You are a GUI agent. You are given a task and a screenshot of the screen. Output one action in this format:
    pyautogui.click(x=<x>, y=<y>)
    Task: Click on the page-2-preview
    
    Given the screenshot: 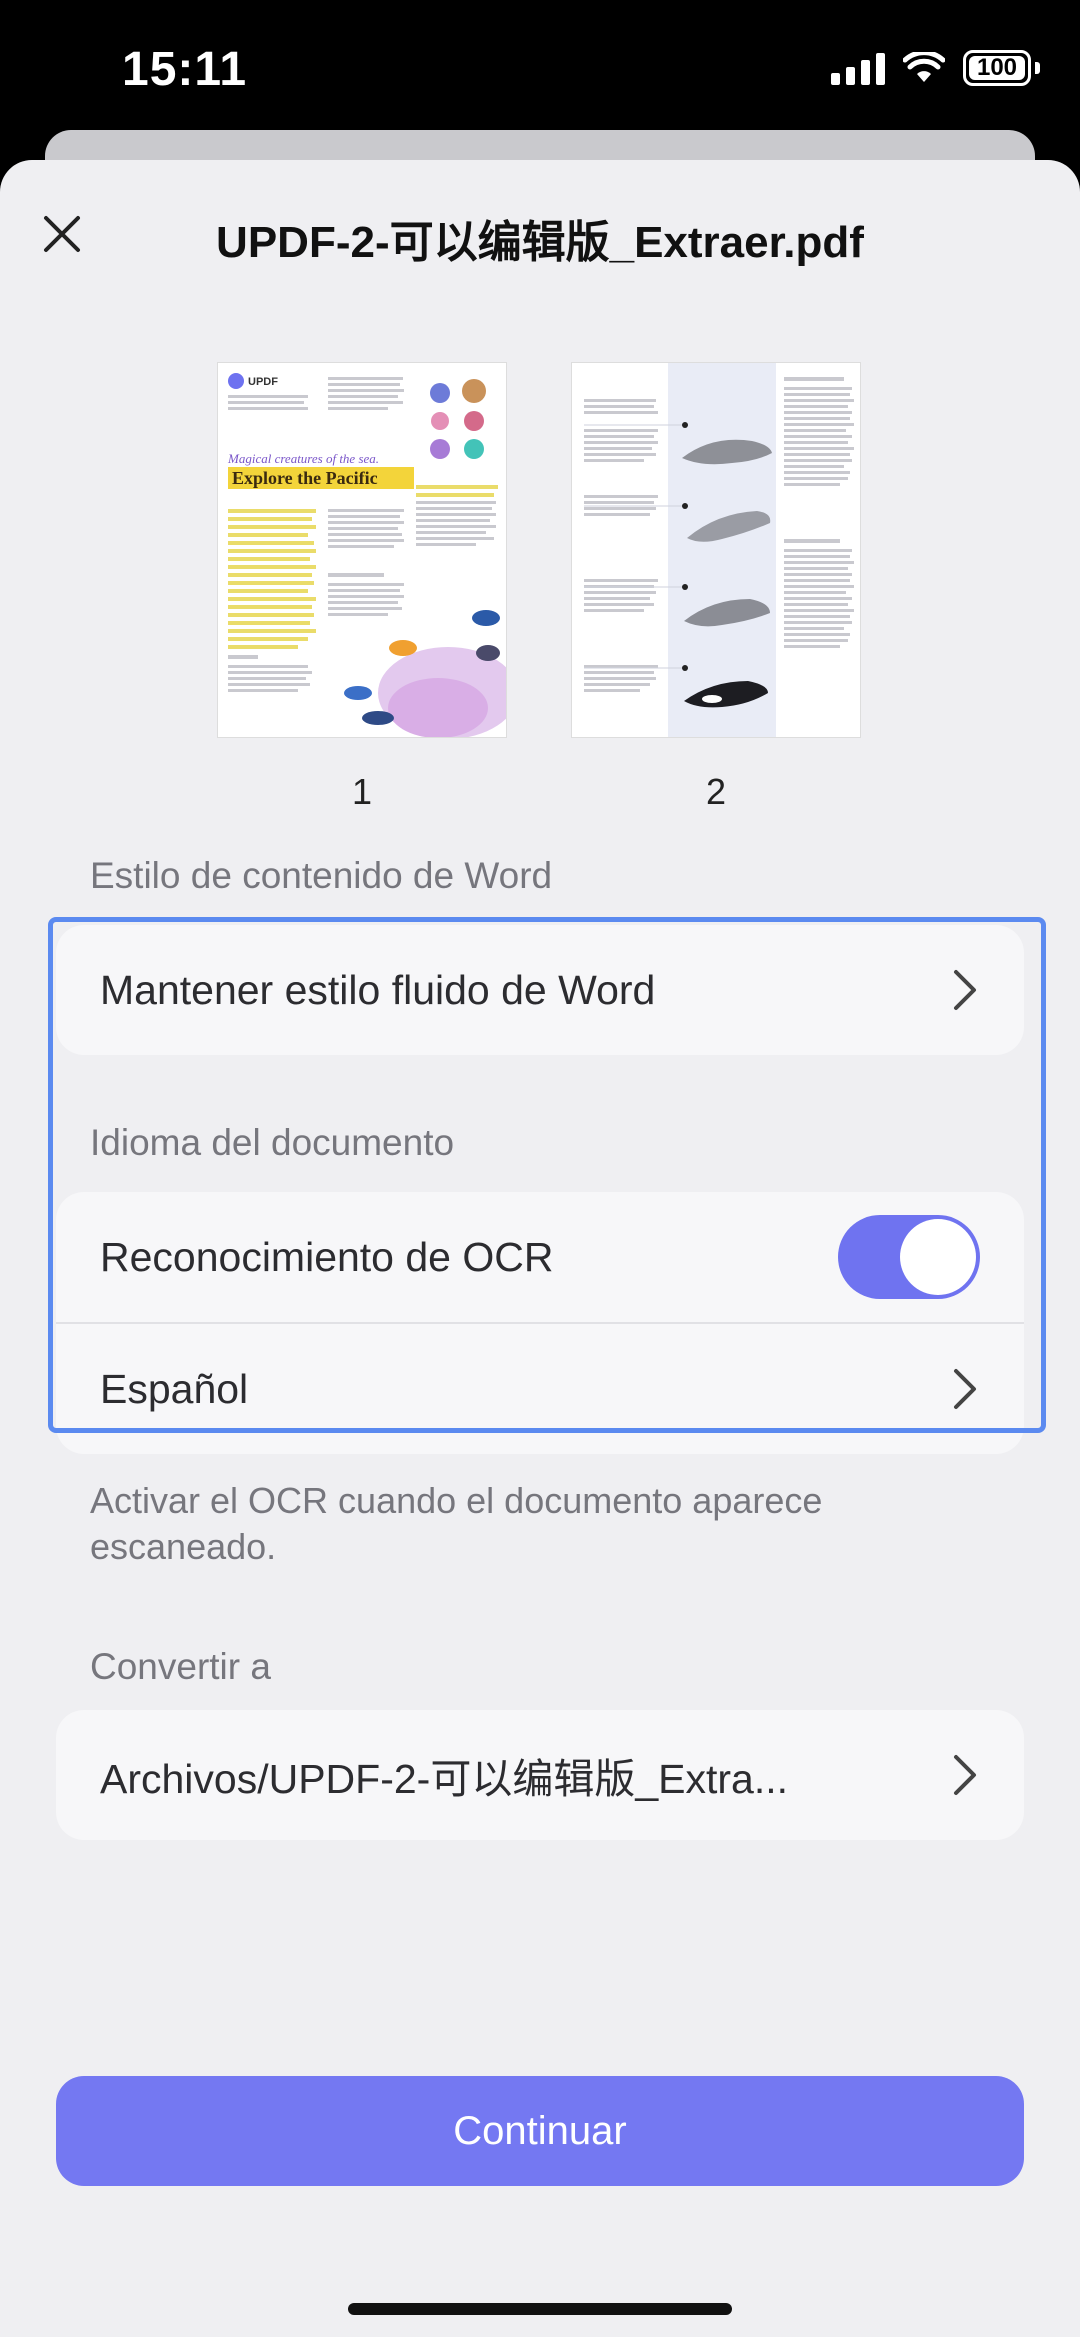 What is the action you would take?
    pyautogui.click(x=716, y=550)
    